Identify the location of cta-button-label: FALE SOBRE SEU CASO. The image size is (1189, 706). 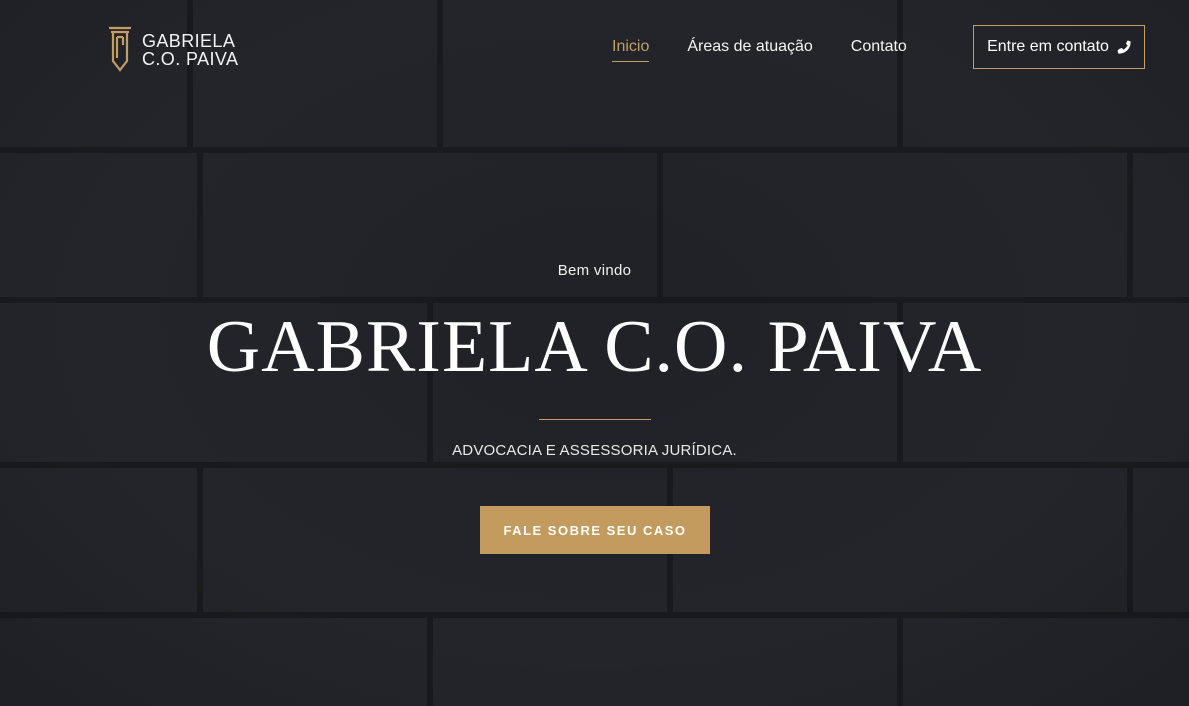
(595, 530).